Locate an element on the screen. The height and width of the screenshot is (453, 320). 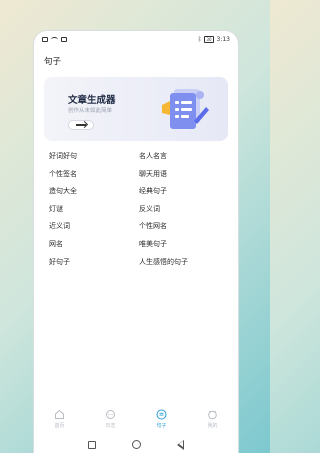
status-right: ᛒ 30 3:13 is located at coordinates (213, 39).